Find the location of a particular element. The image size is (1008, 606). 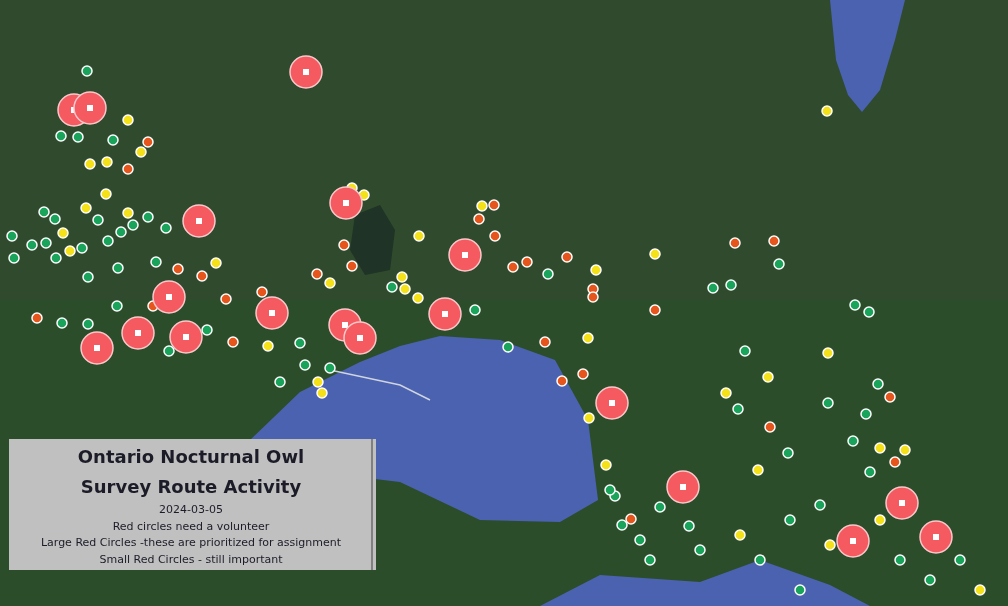

legend-note: Large Red Circles -these are prioritized for assignment is located at coordinates (191, 543).